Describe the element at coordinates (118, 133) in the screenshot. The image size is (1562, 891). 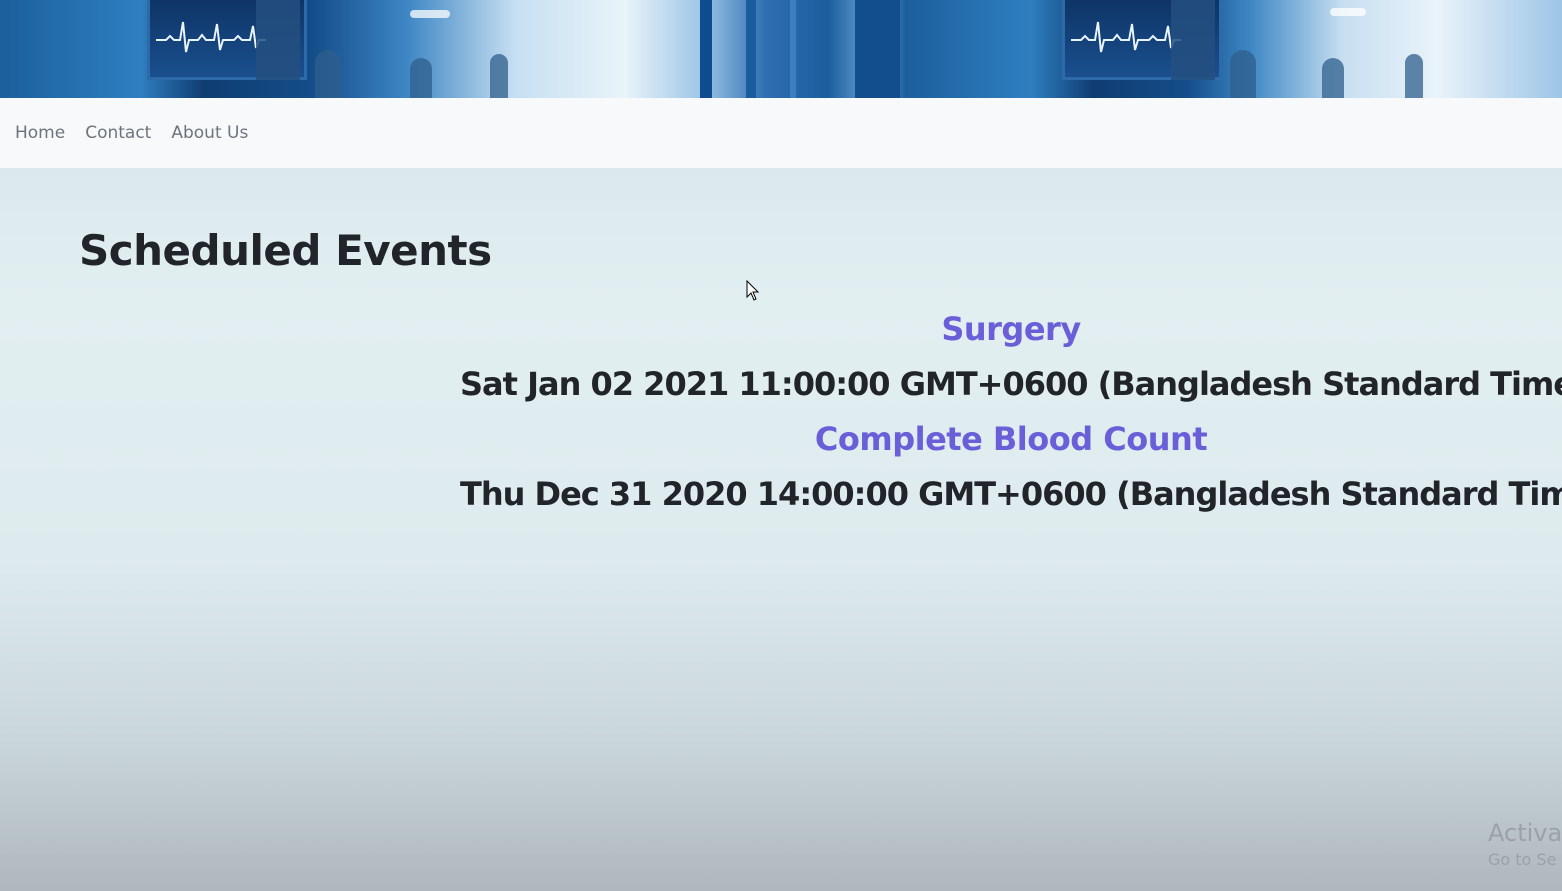
I see `nav-link-contact: Contact` at that location.